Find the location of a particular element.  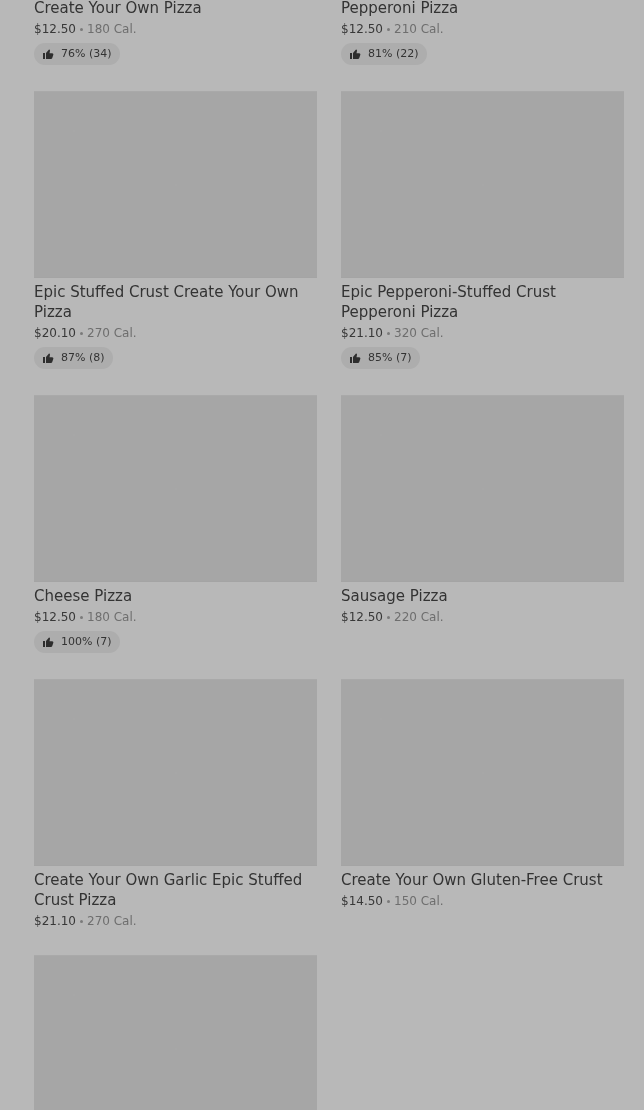

item-price: $14.50 is located at coordinates (362, 901).